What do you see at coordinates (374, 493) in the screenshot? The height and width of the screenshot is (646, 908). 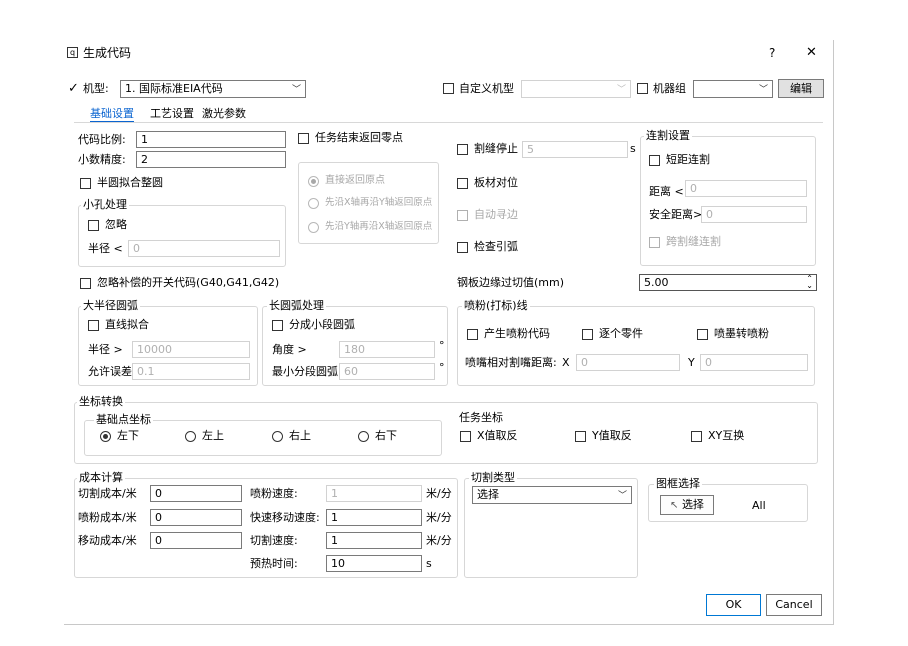 I see `powder-speed-input: 1` at bounding box center [374, 493].